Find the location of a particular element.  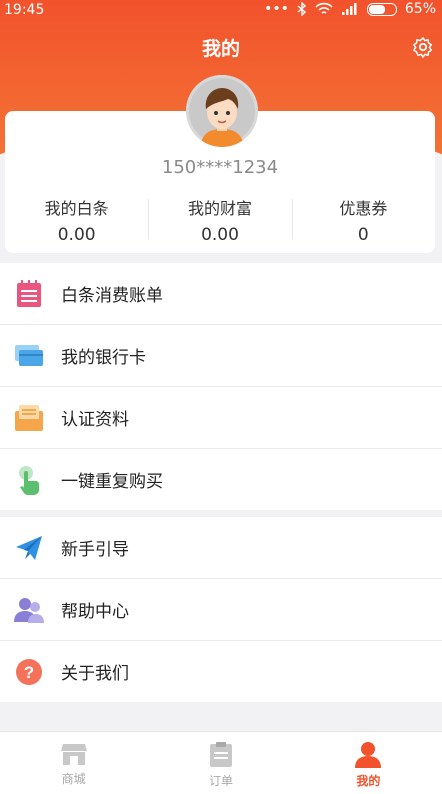

bill-icon is located at coordinates (29, 294).